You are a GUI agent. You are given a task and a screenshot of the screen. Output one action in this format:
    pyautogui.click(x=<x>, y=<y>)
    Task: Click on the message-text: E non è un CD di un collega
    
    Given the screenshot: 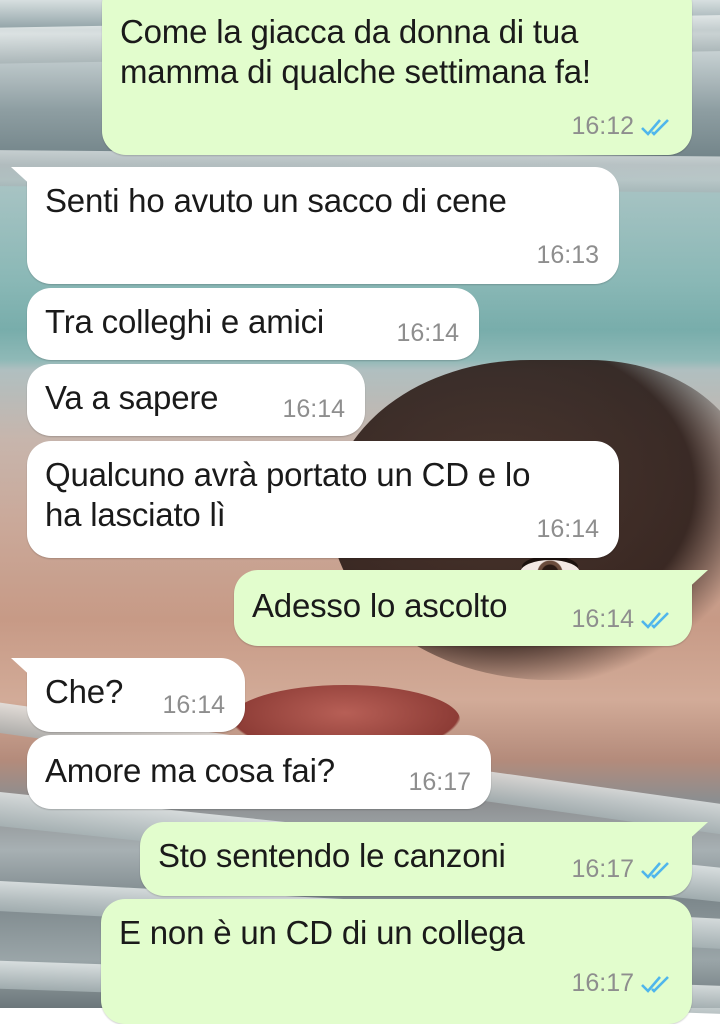 What is the action you would take?
    pyautogui.click(x=322, y=932)
    